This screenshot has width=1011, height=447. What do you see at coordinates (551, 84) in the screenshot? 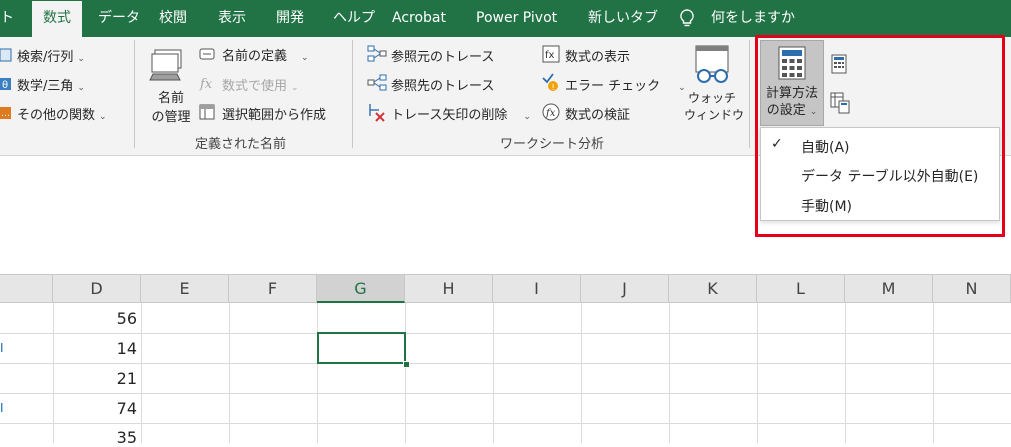
I see `error-checking-icon: !` at bounding box center [551, 84].